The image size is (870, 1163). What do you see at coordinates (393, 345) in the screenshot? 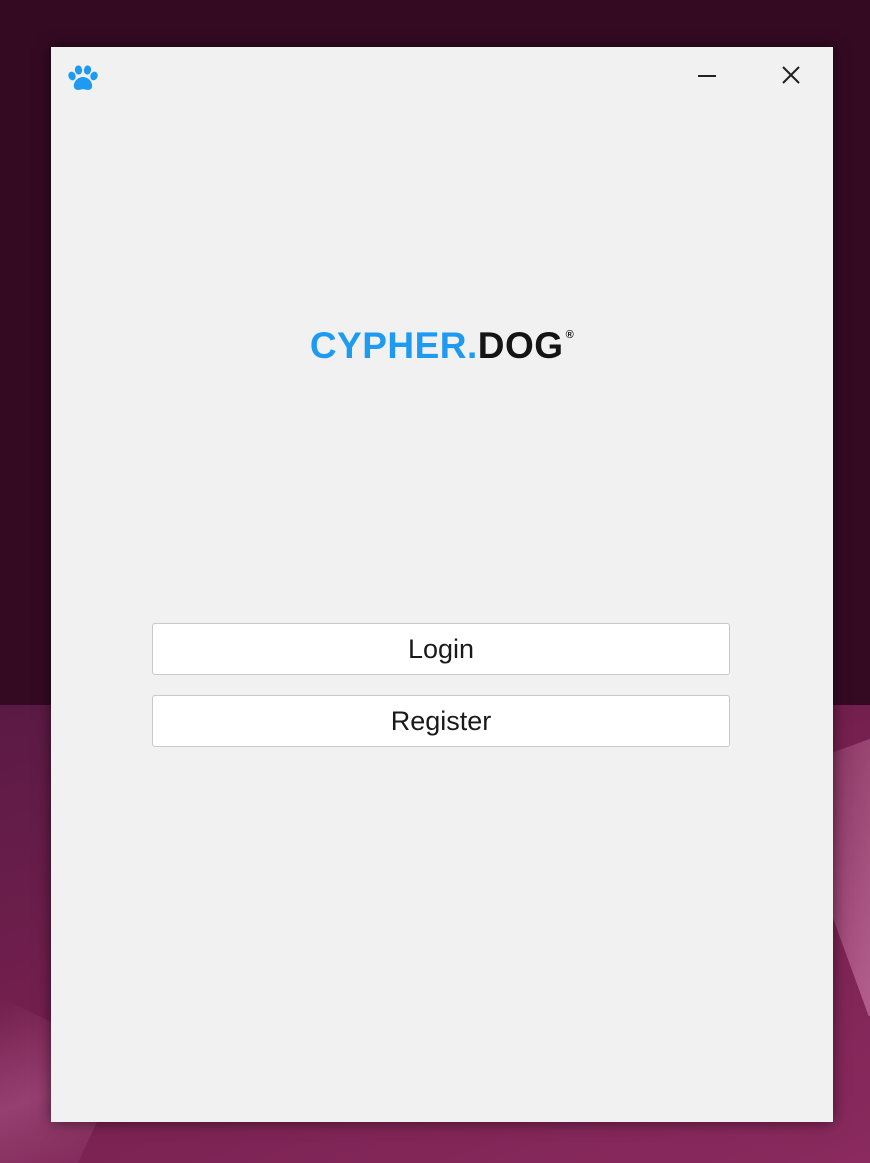
I see `logo-primary-text: CYPHER.` at bounding box center [393, 345].